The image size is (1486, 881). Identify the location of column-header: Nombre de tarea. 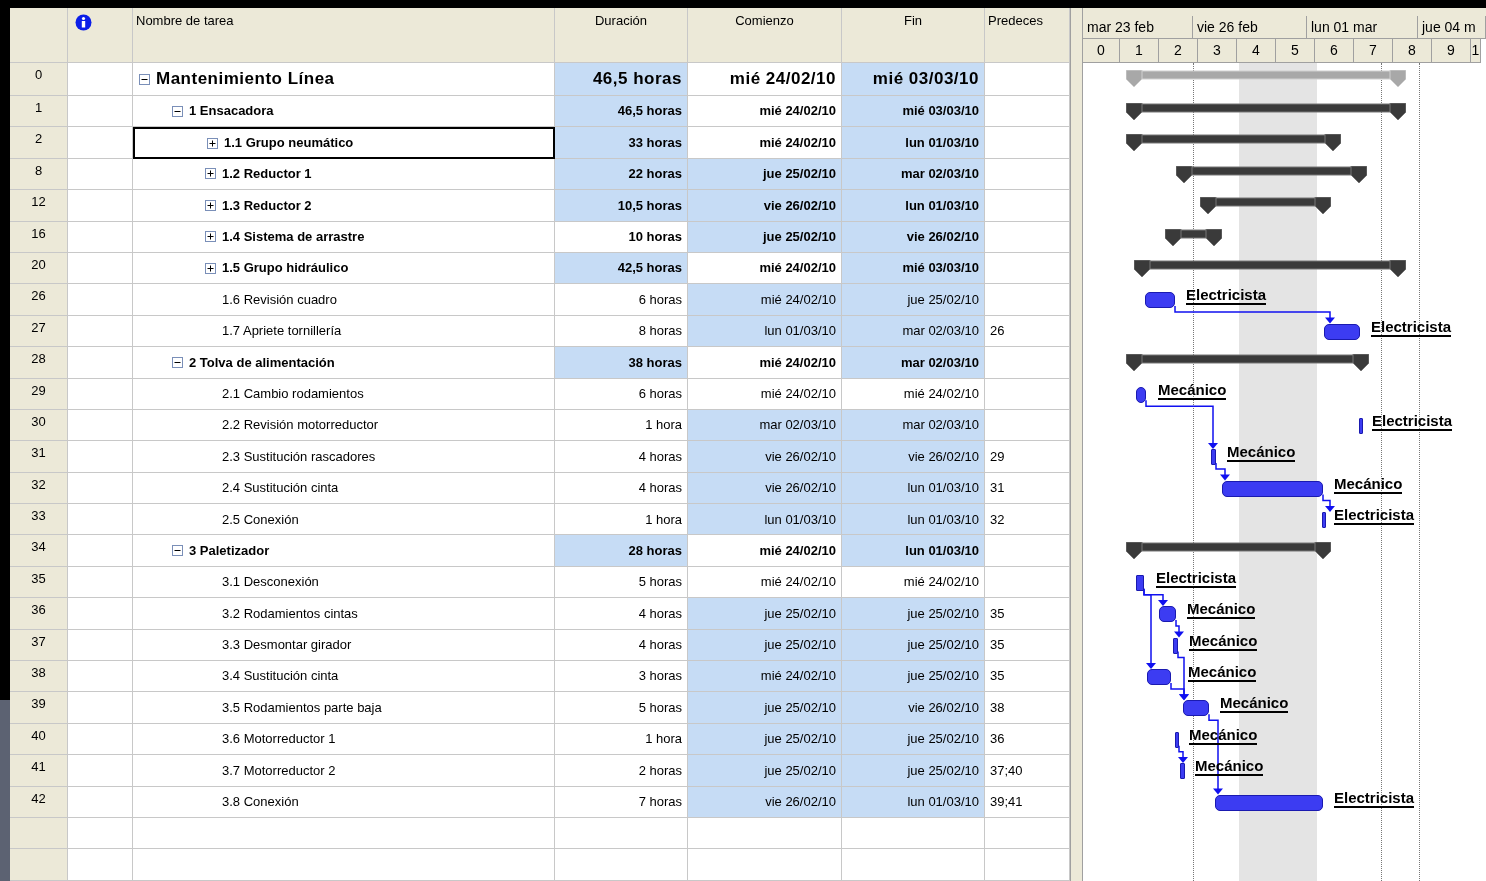
(344, 35).